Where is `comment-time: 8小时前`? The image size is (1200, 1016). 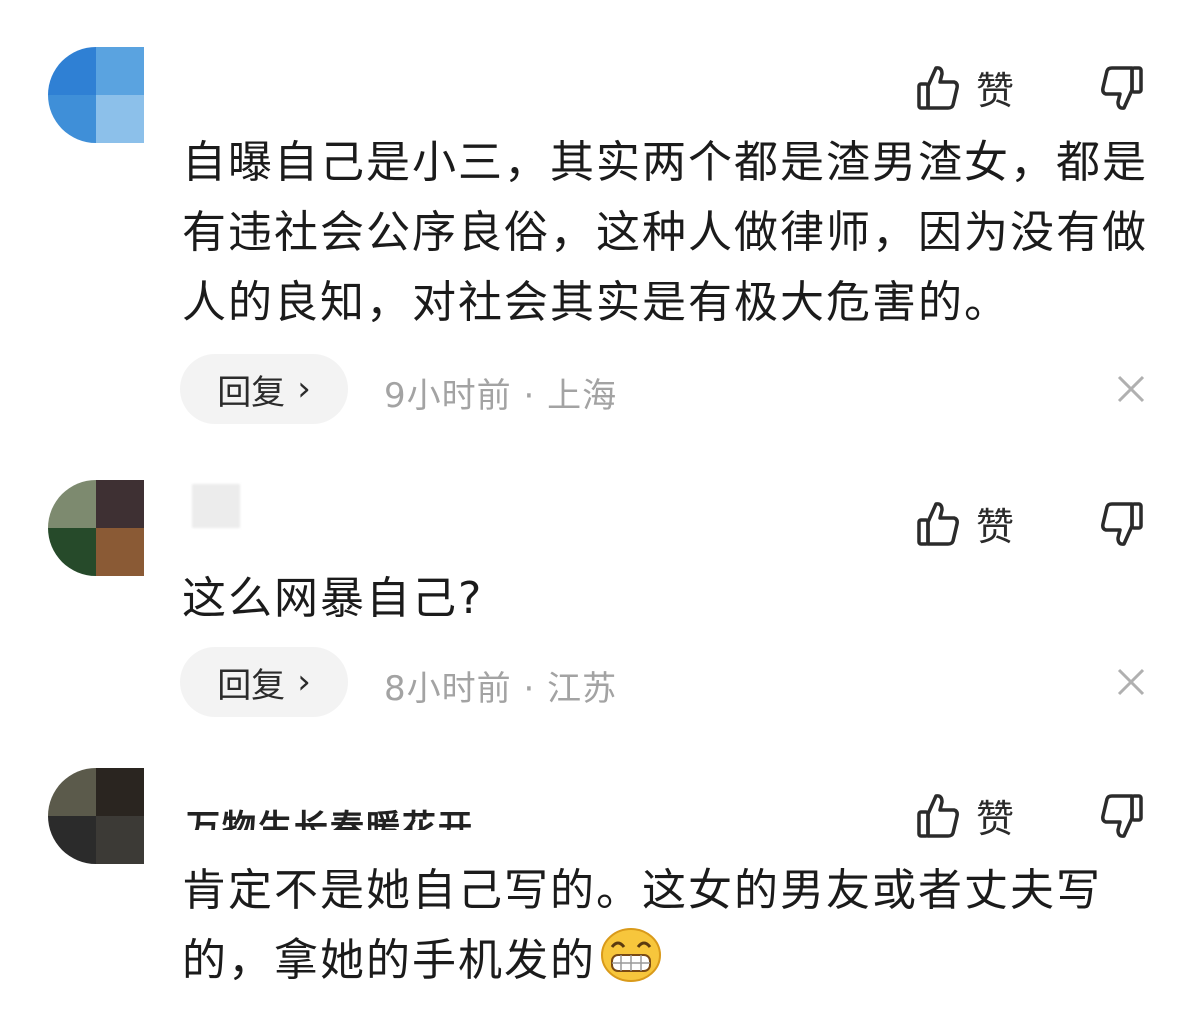 comment-time: 8小时前 is located at coordinates (448, 689).